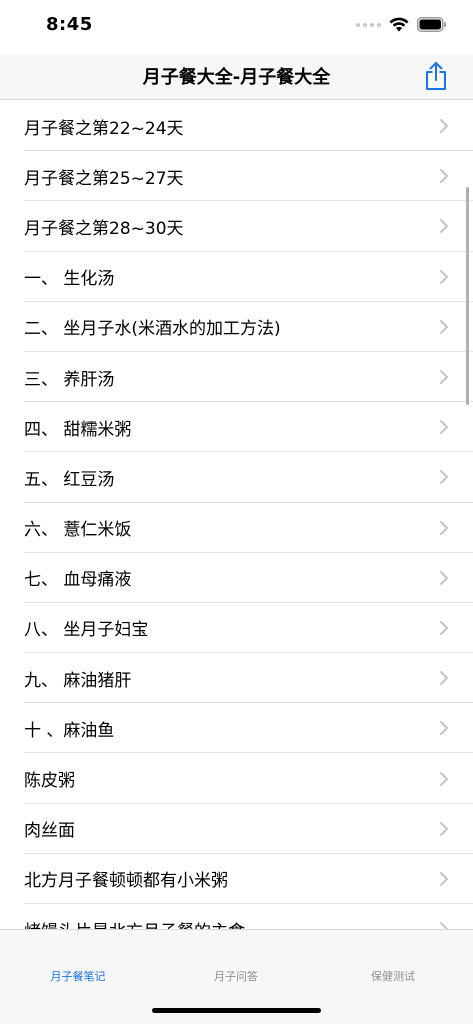 The width and height of the screenshot is (473, 1024). What do you see at coordinates (236, 916) in the screenshot?
I see `list-item: 烤馒头片是北方月子餐的主食` at bounding box center [236, 916].